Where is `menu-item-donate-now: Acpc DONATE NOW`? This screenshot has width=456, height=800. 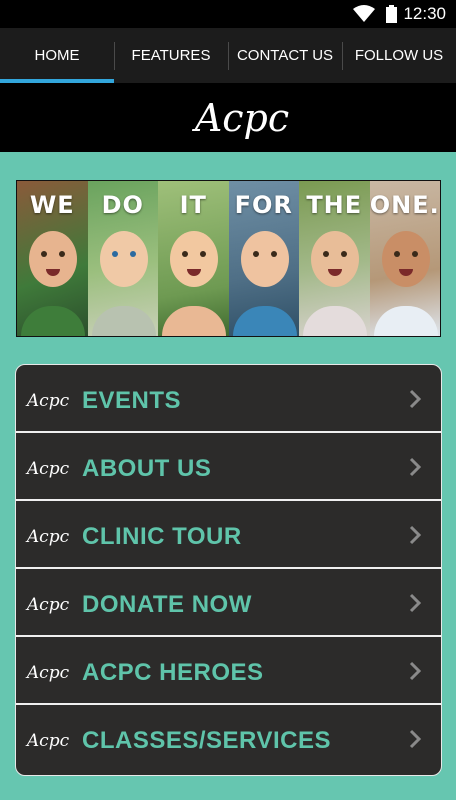 menu-item-donate-now: Acpc DONATE NOW is located at coordinates (228, 603).